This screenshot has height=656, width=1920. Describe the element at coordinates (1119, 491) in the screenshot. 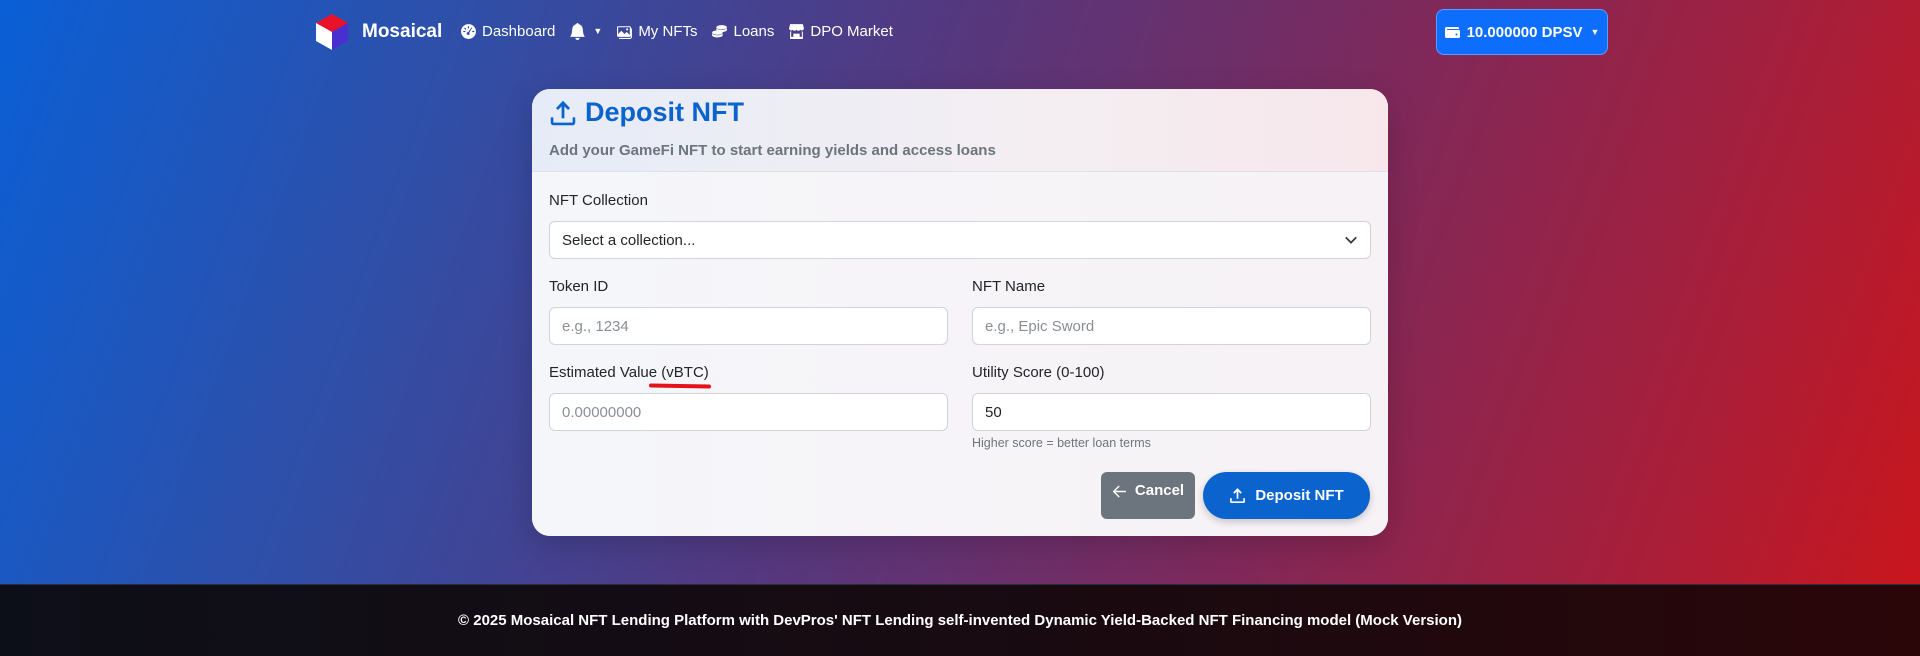

I see `arrow-left-icon` at that location.